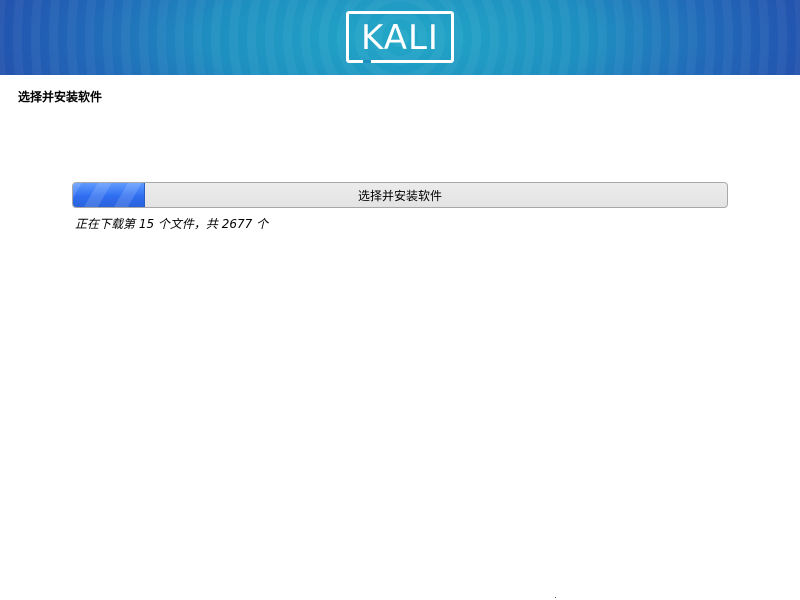  What do you see at coordinates (60, 97) in the screenshot?
I see `page-title: 选择并安装软件` at bounding box center [60, 97].